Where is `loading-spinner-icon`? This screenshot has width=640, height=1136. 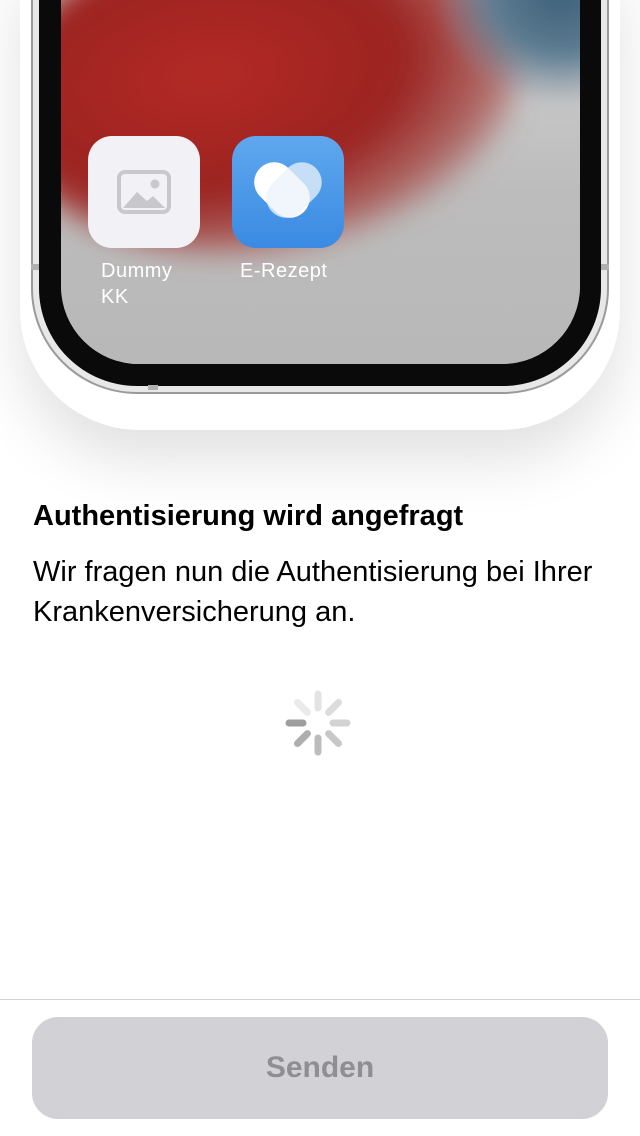 loading-spinner-icon is located at coordinates (318, 723).